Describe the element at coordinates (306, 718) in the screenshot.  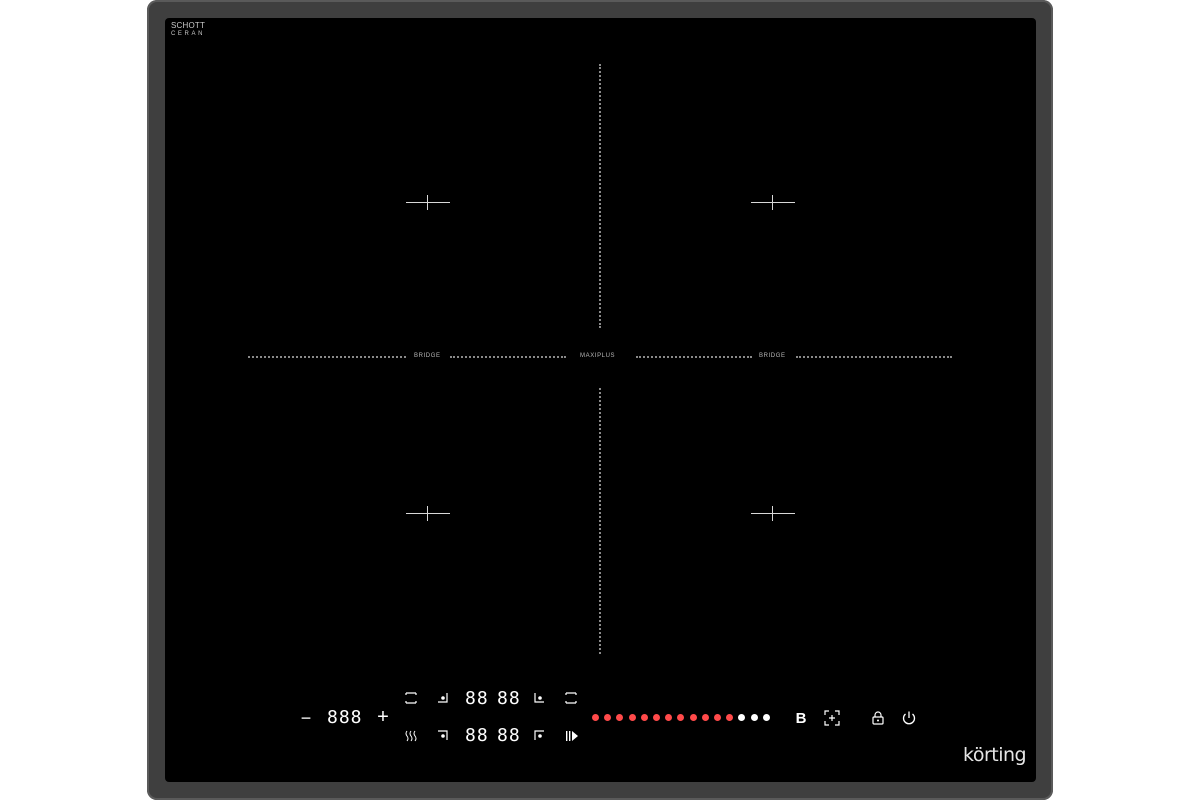
I see `timer-minus-button: −` at that location.